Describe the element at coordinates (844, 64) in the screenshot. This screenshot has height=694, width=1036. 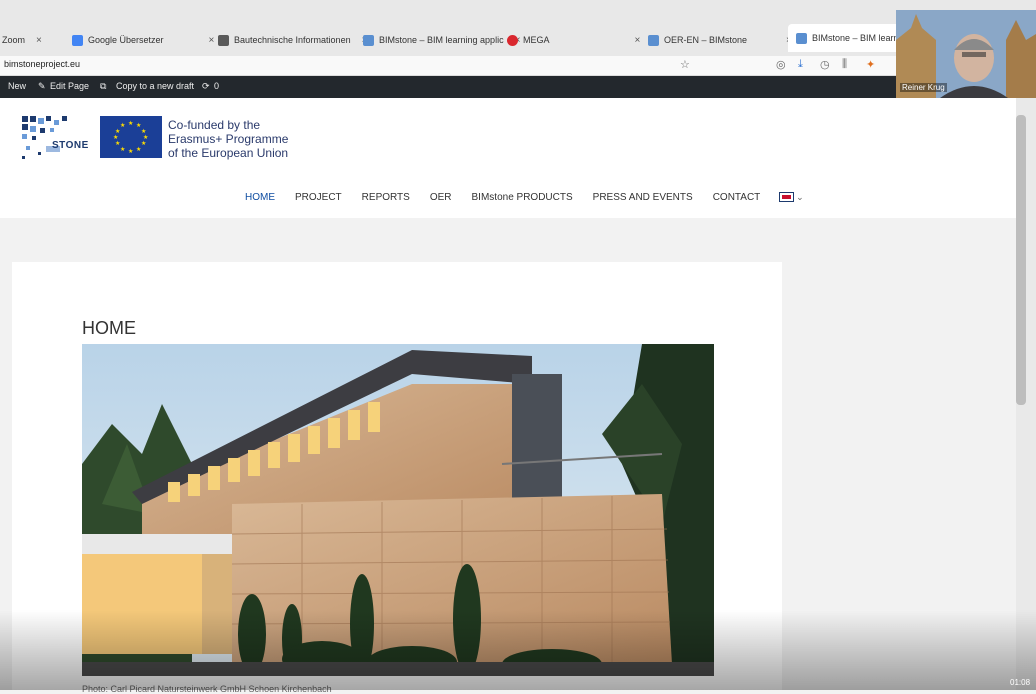
I see `library-icon: ⫼` at that location.